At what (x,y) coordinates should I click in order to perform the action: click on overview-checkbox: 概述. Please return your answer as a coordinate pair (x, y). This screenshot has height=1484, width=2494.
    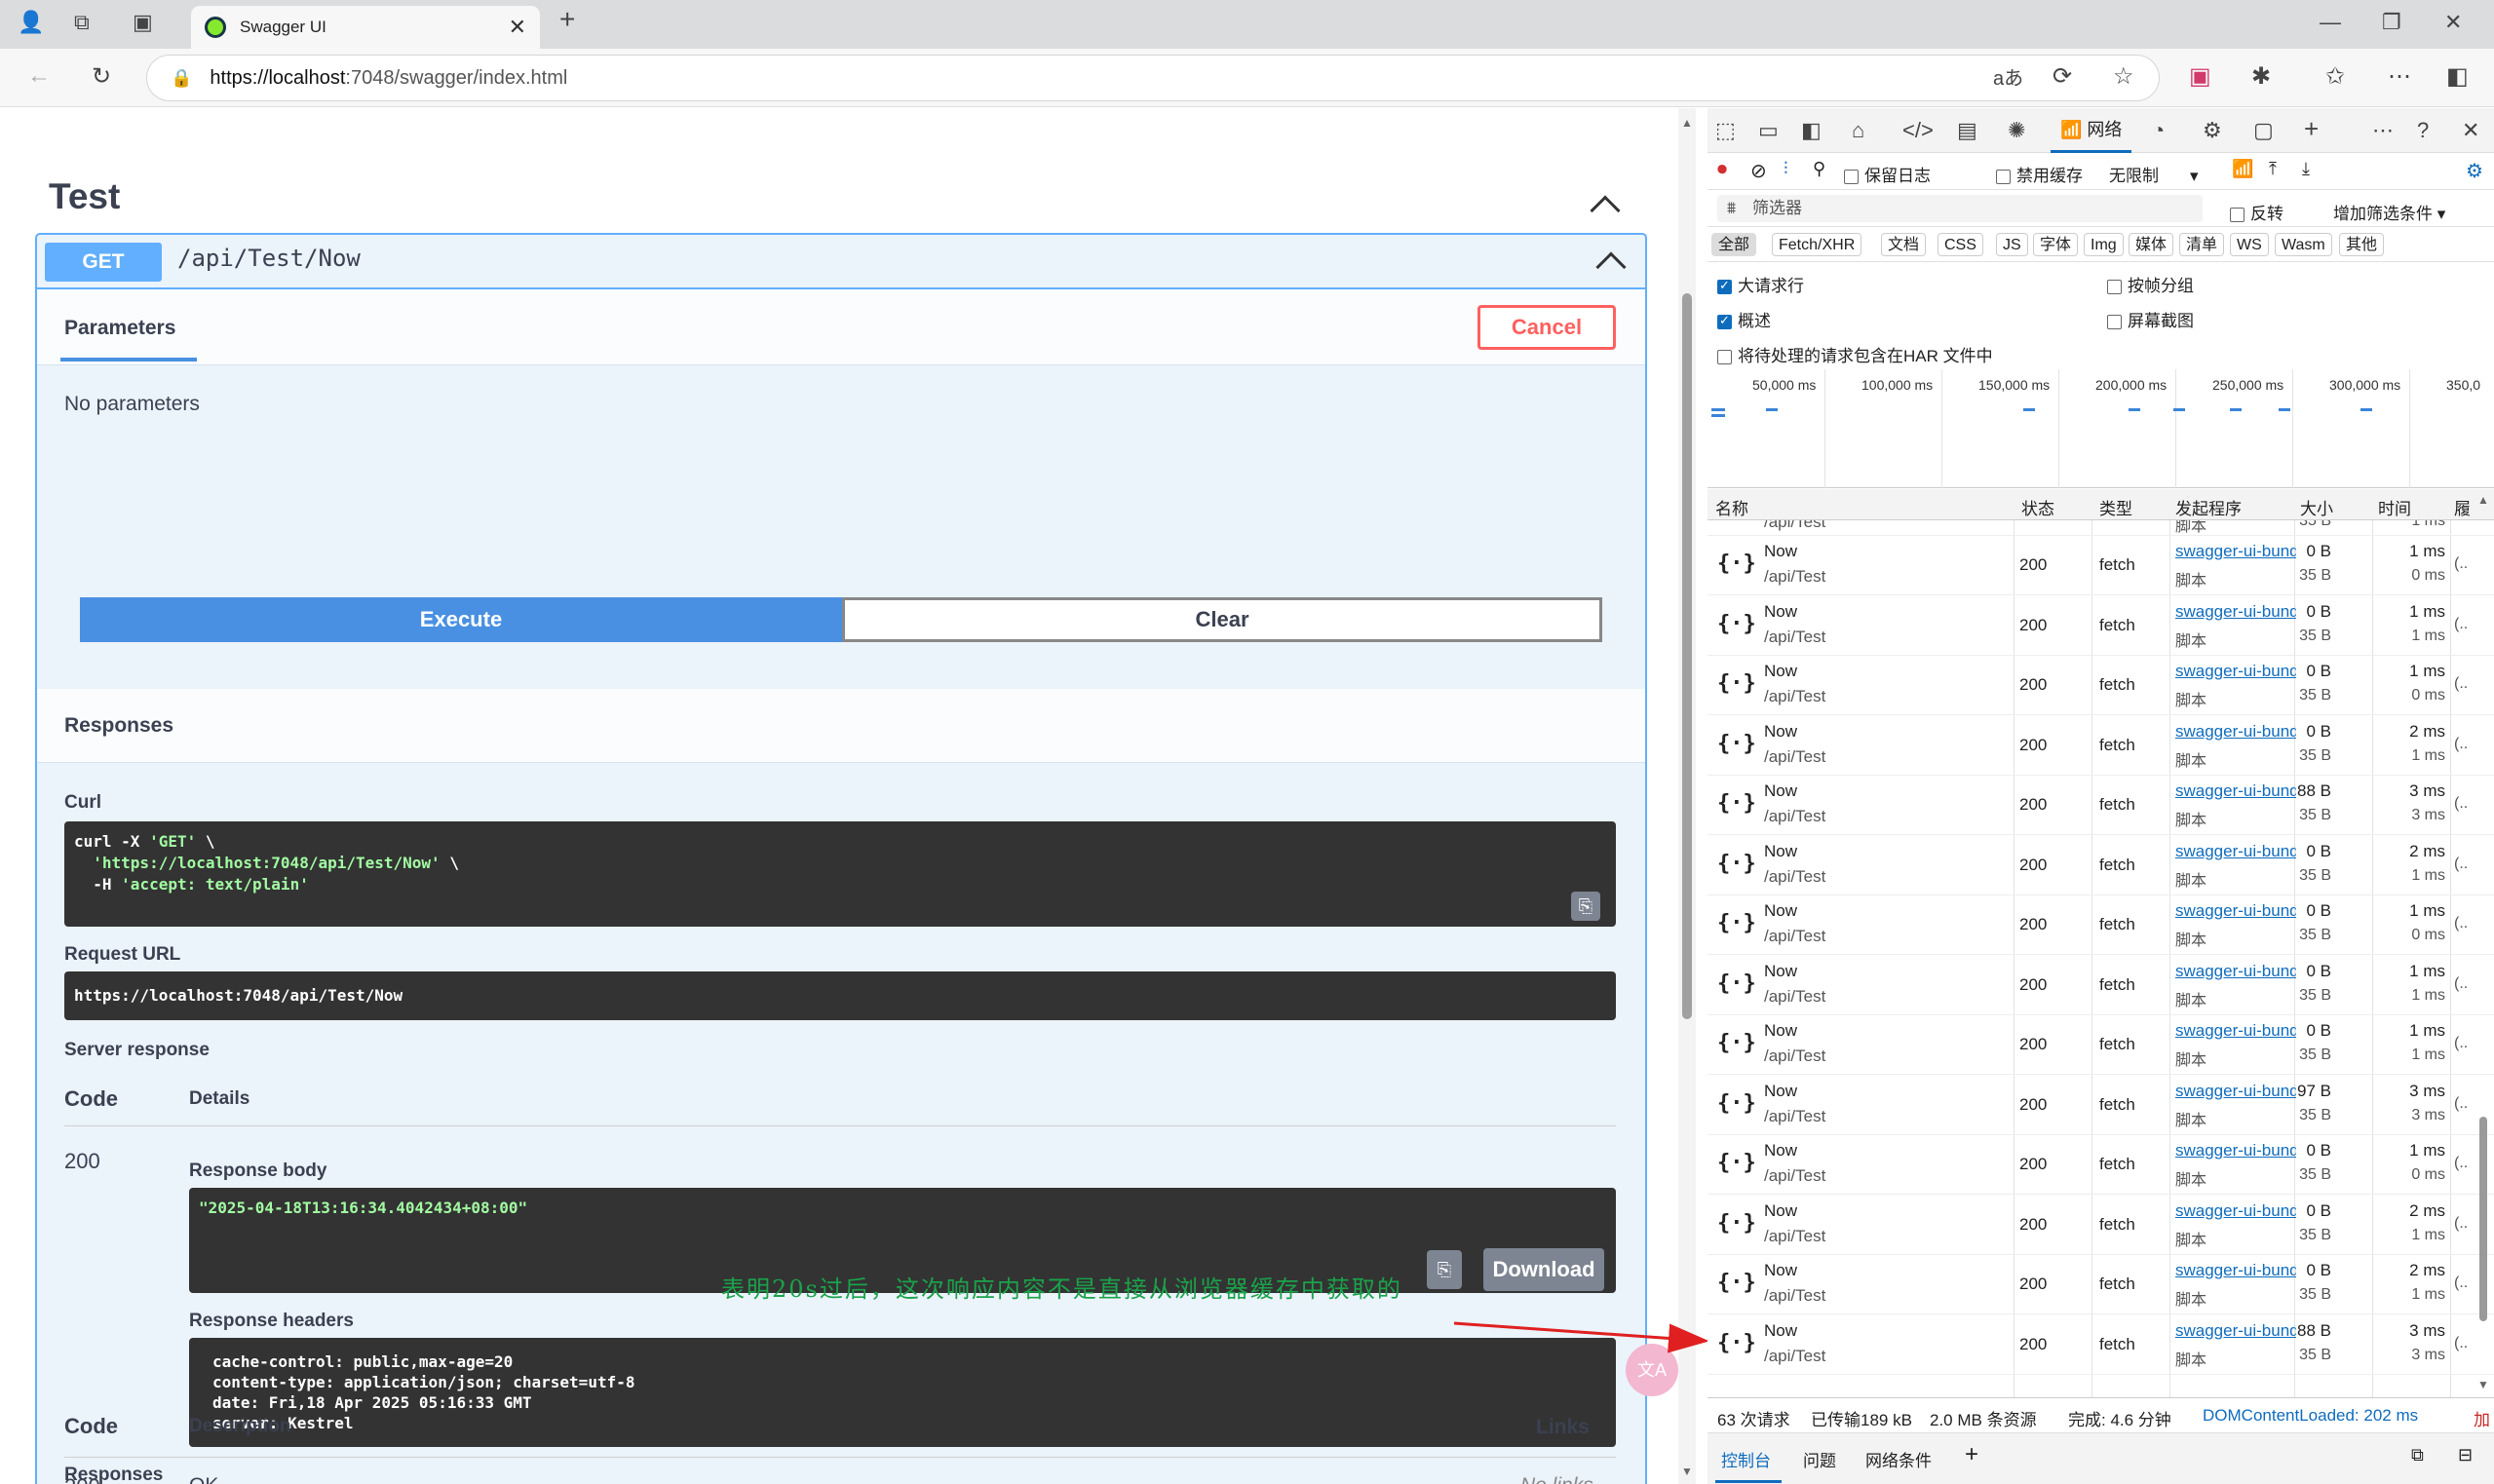
    Looking at the image, I should click on (1744, 319).